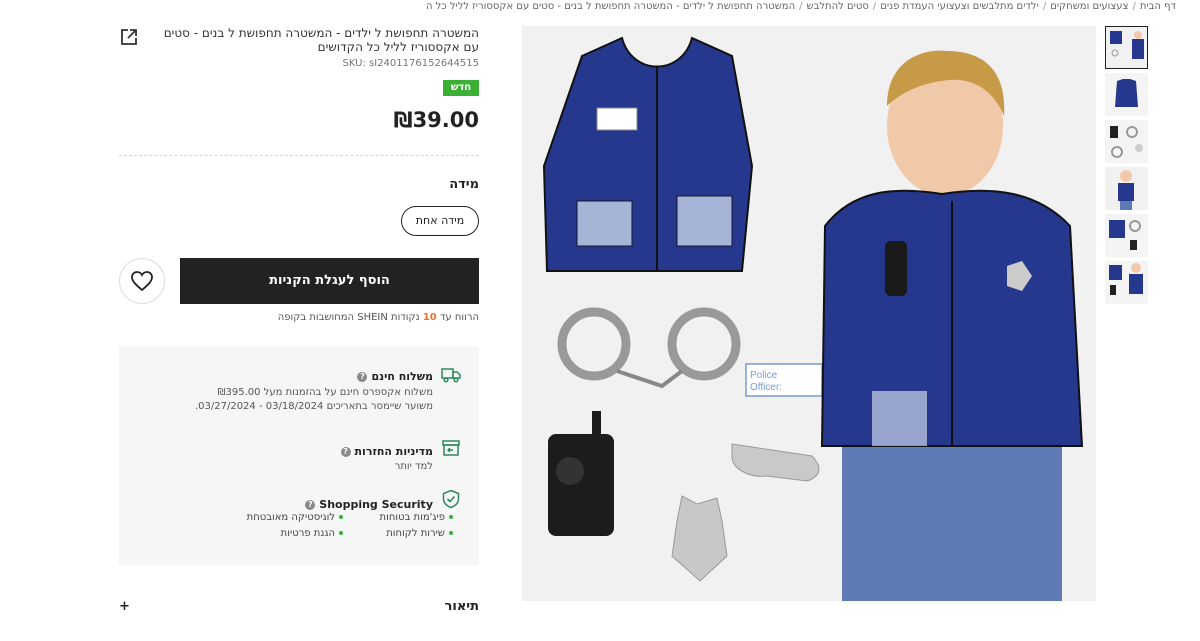  Describe the element at coordinates (459, 317) in the screenshot. I see `points-prefix: הרווח עד` at that location.